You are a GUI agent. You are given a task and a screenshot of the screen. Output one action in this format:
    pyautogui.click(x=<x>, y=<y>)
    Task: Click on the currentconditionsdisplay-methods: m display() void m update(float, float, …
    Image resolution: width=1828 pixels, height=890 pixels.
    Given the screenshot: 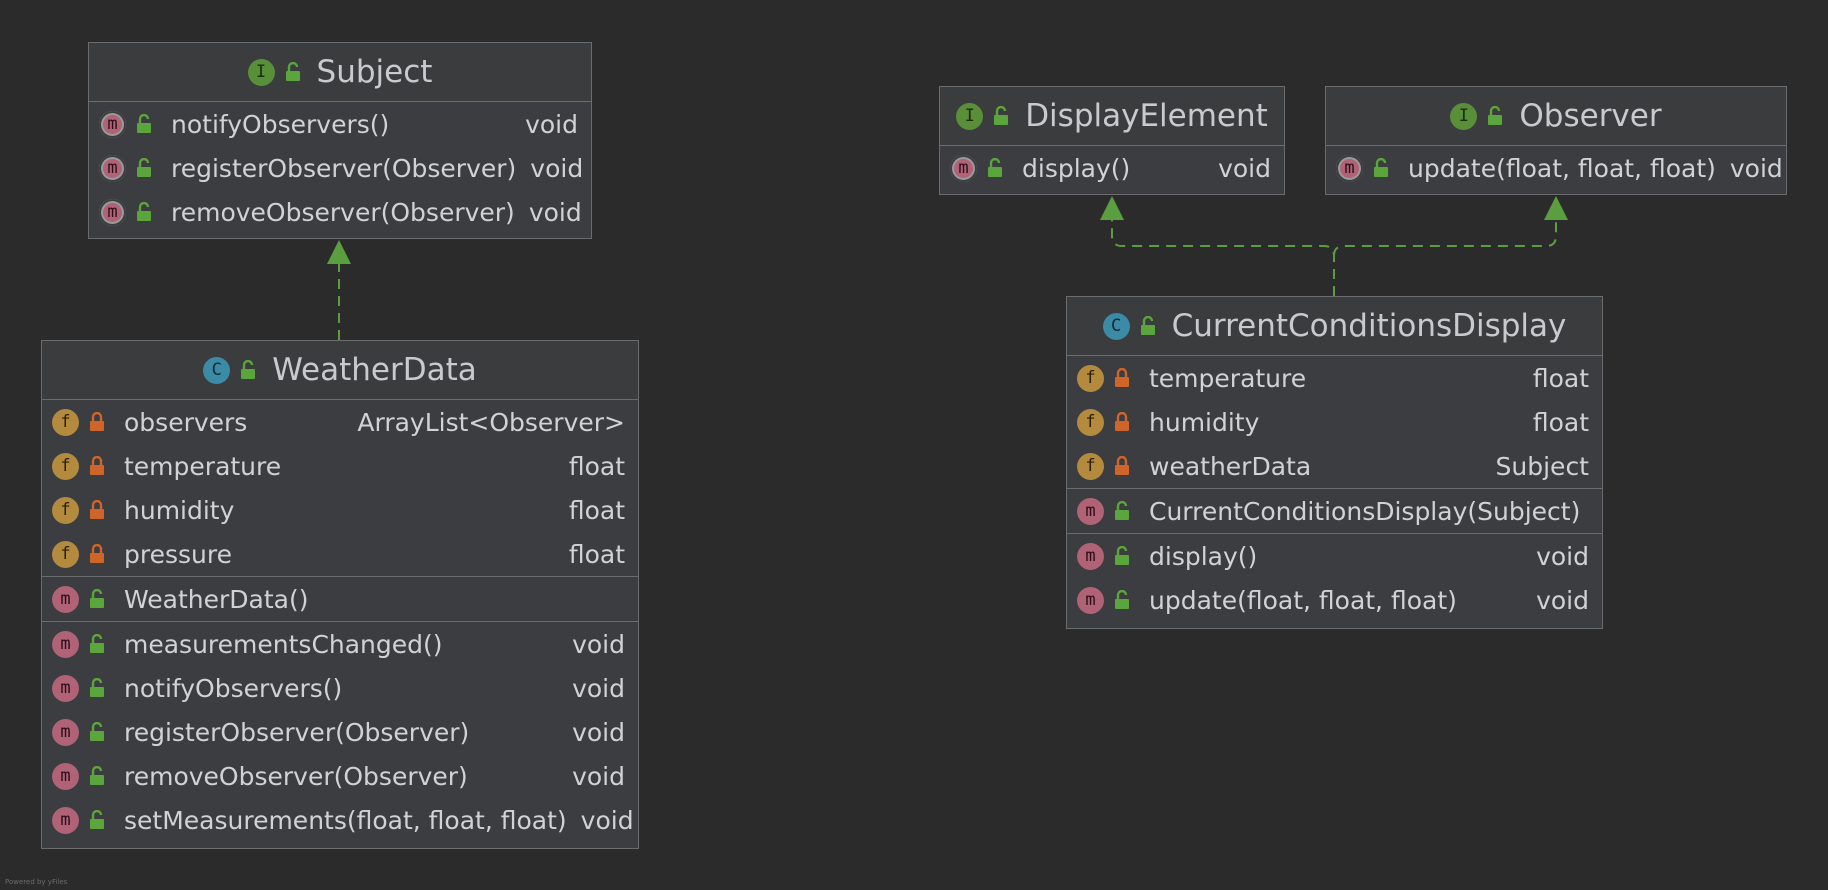 What is the action you would take?
    pyautogui.click(x=1334, y=578)
    